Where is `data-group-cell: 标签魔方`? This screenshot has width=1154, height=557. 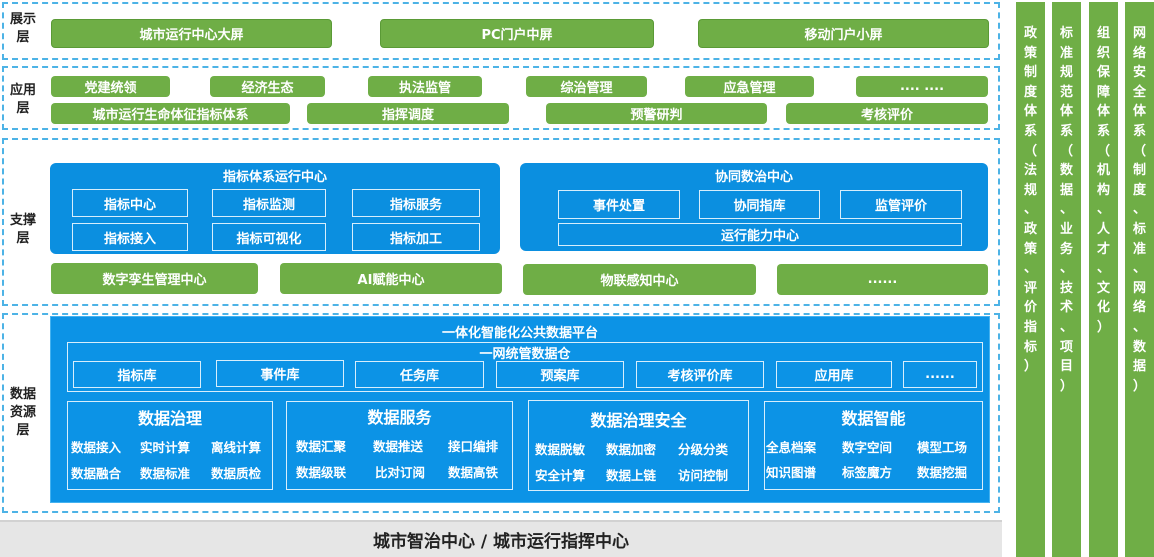
data-group-cell: 标签魔方 is located at coordinates (867, 471).